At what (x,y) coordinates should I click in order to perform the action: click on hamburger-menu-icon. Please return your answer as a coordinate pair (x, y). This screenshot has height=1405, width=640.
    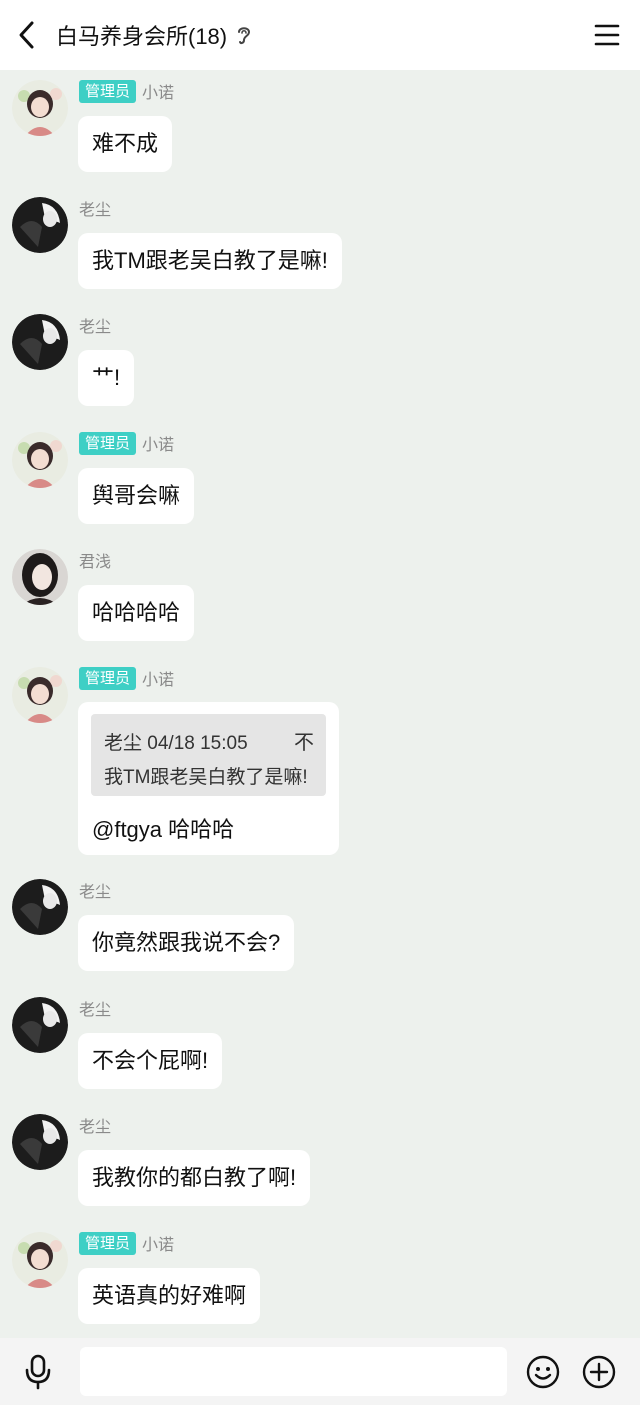
    Looking at the image, I should click on (607, 35).